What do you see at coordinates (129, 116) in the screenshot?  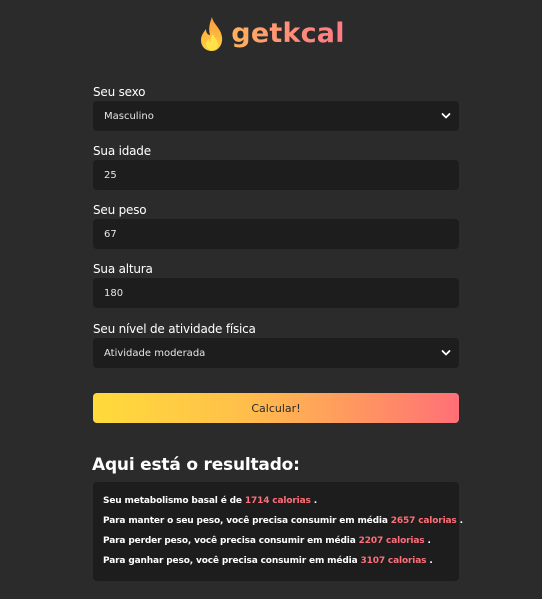 I see `sex-select-value: Masculino` at bounding box center [129, 116].